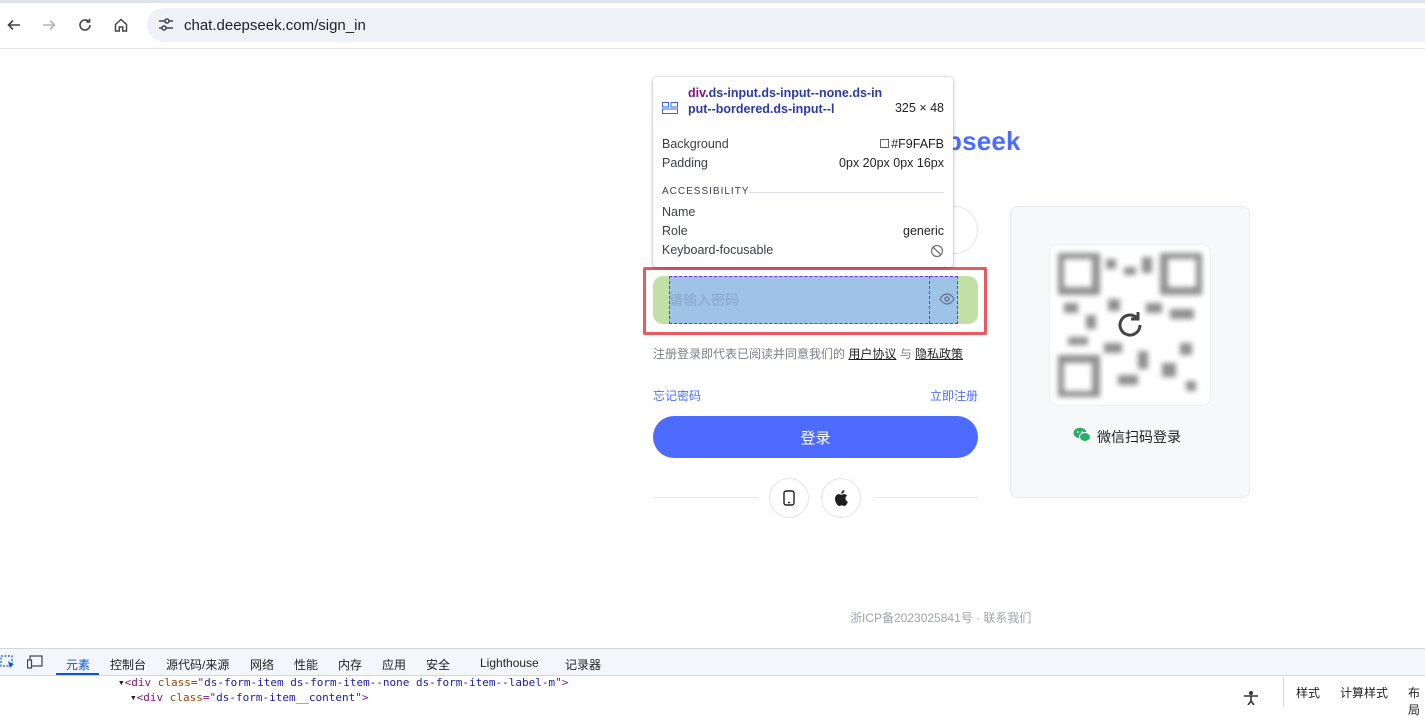 The image size is (1425, 718). I want to click on tab-console: 控制台, so click(128, 664).